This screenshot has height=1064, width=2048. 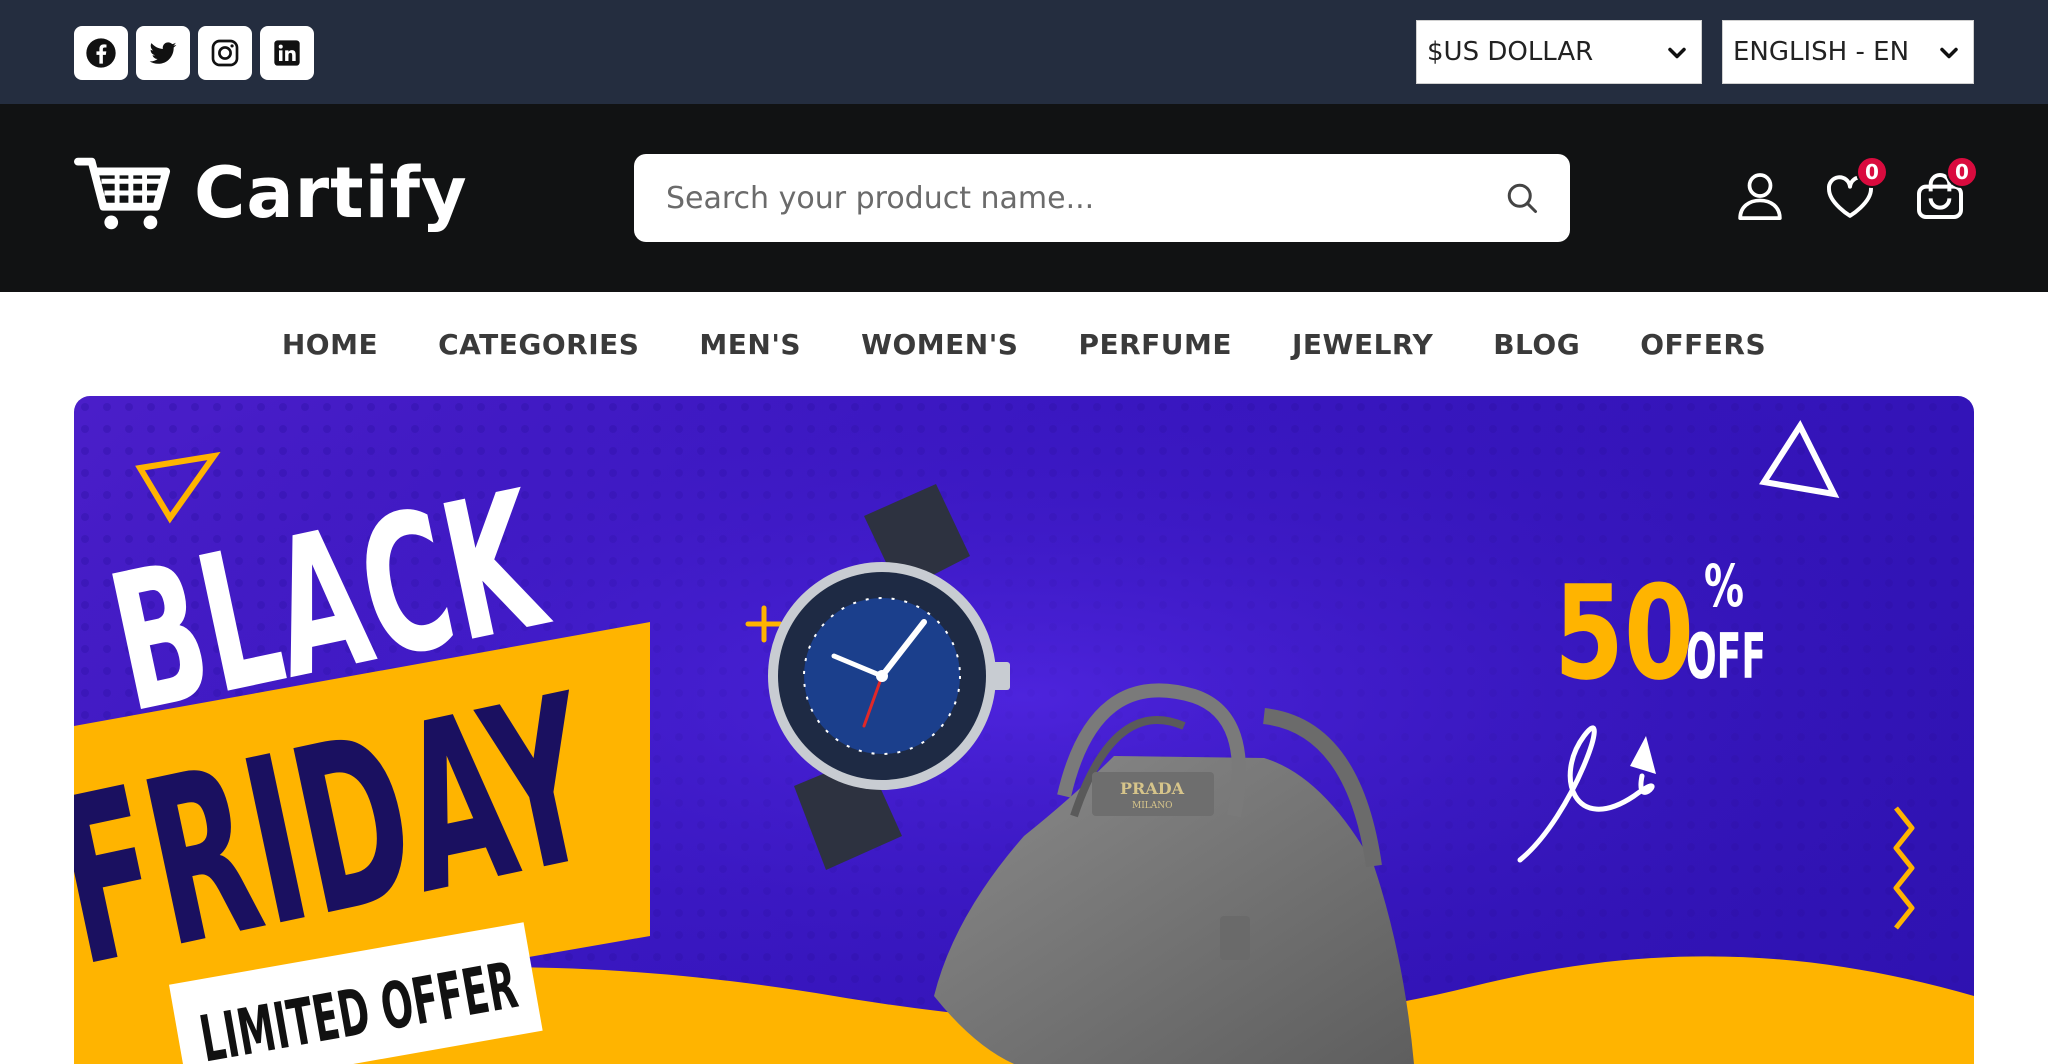 I want to click on discount-number: 50, so click(x=1624, y=633).